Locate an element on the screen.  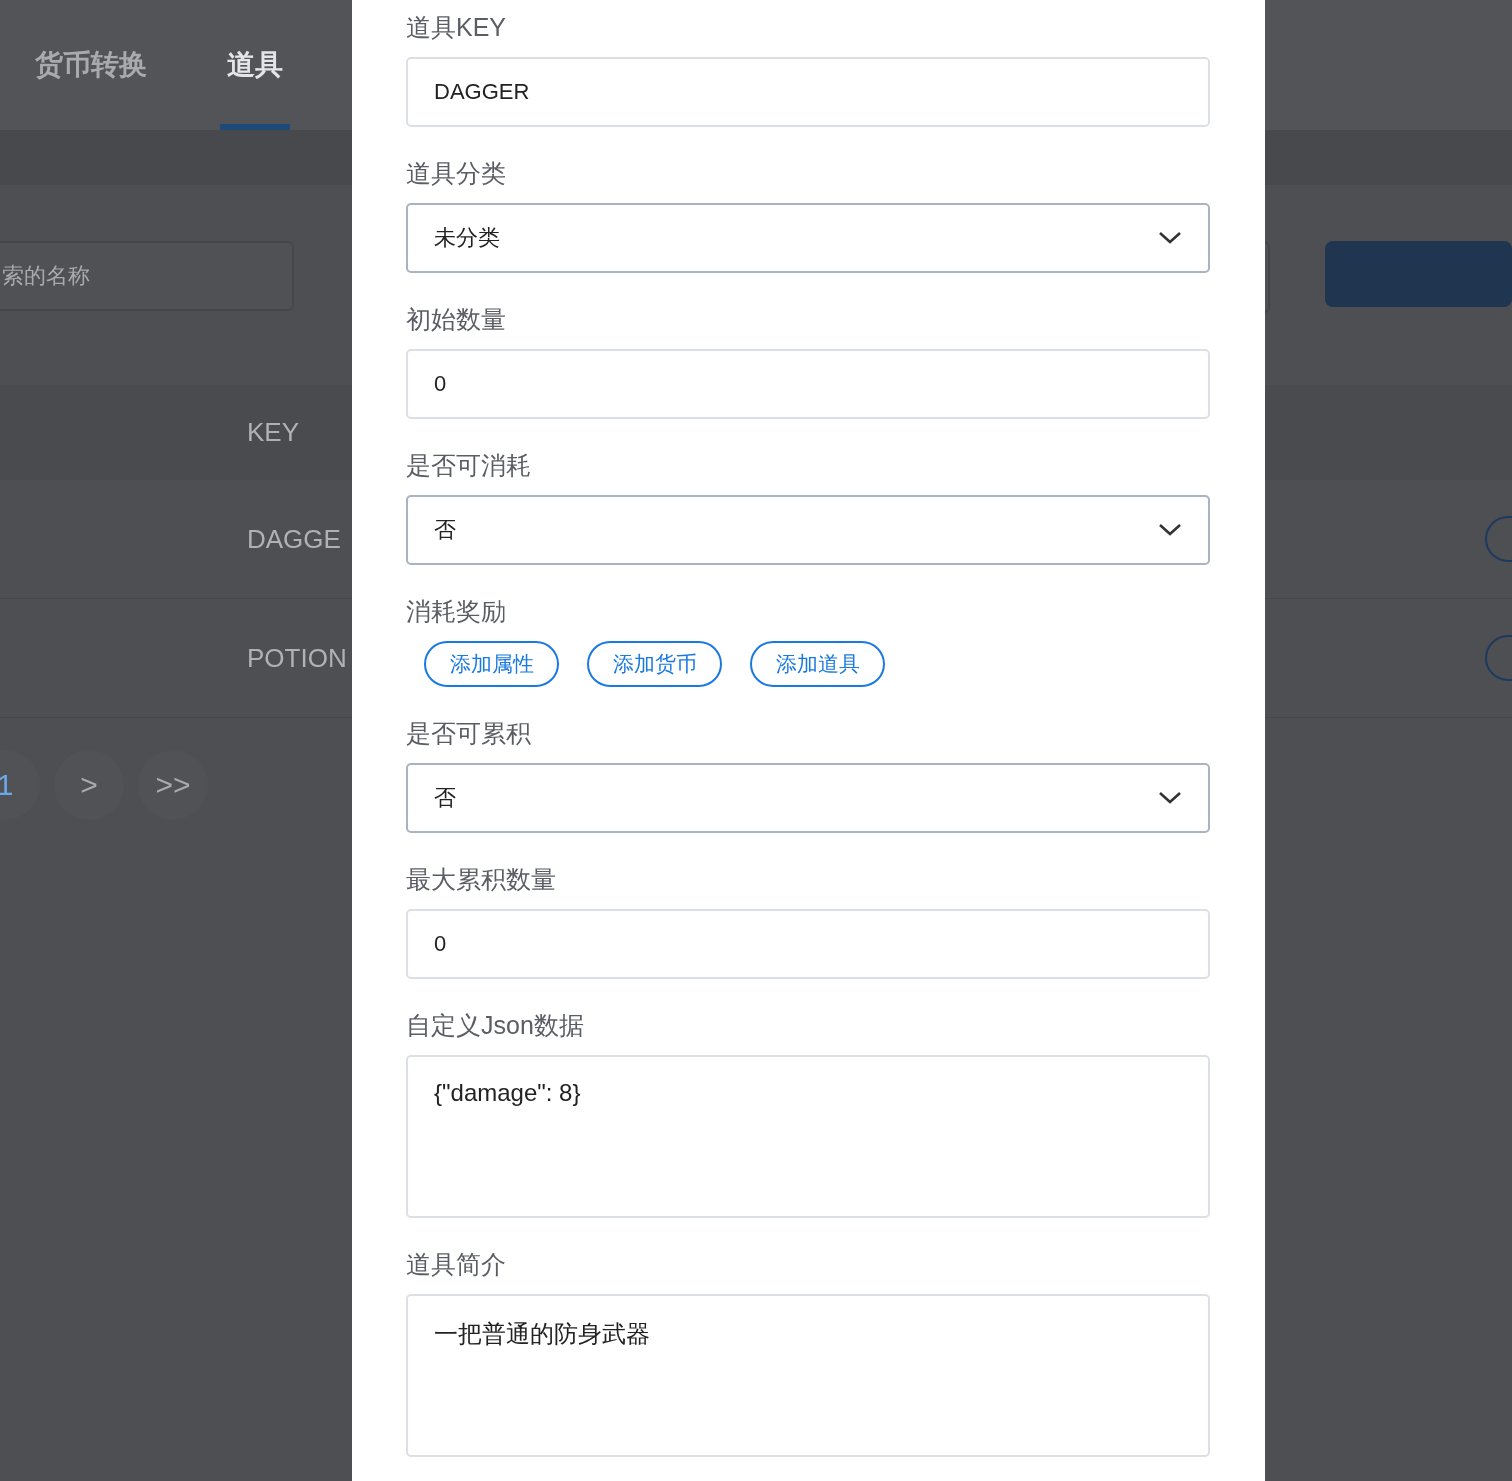
field-label: 道具分类 is located at coordinates (456, 173).